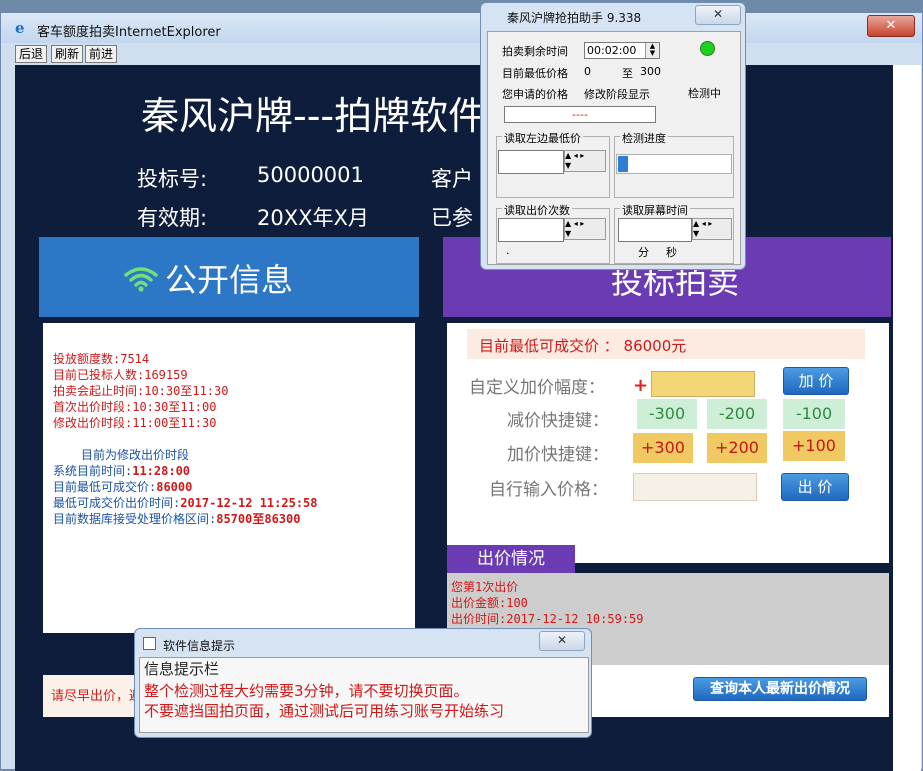 The image size is (923, 771). I want to click on seconds-label: 秒, so click(671, 252).